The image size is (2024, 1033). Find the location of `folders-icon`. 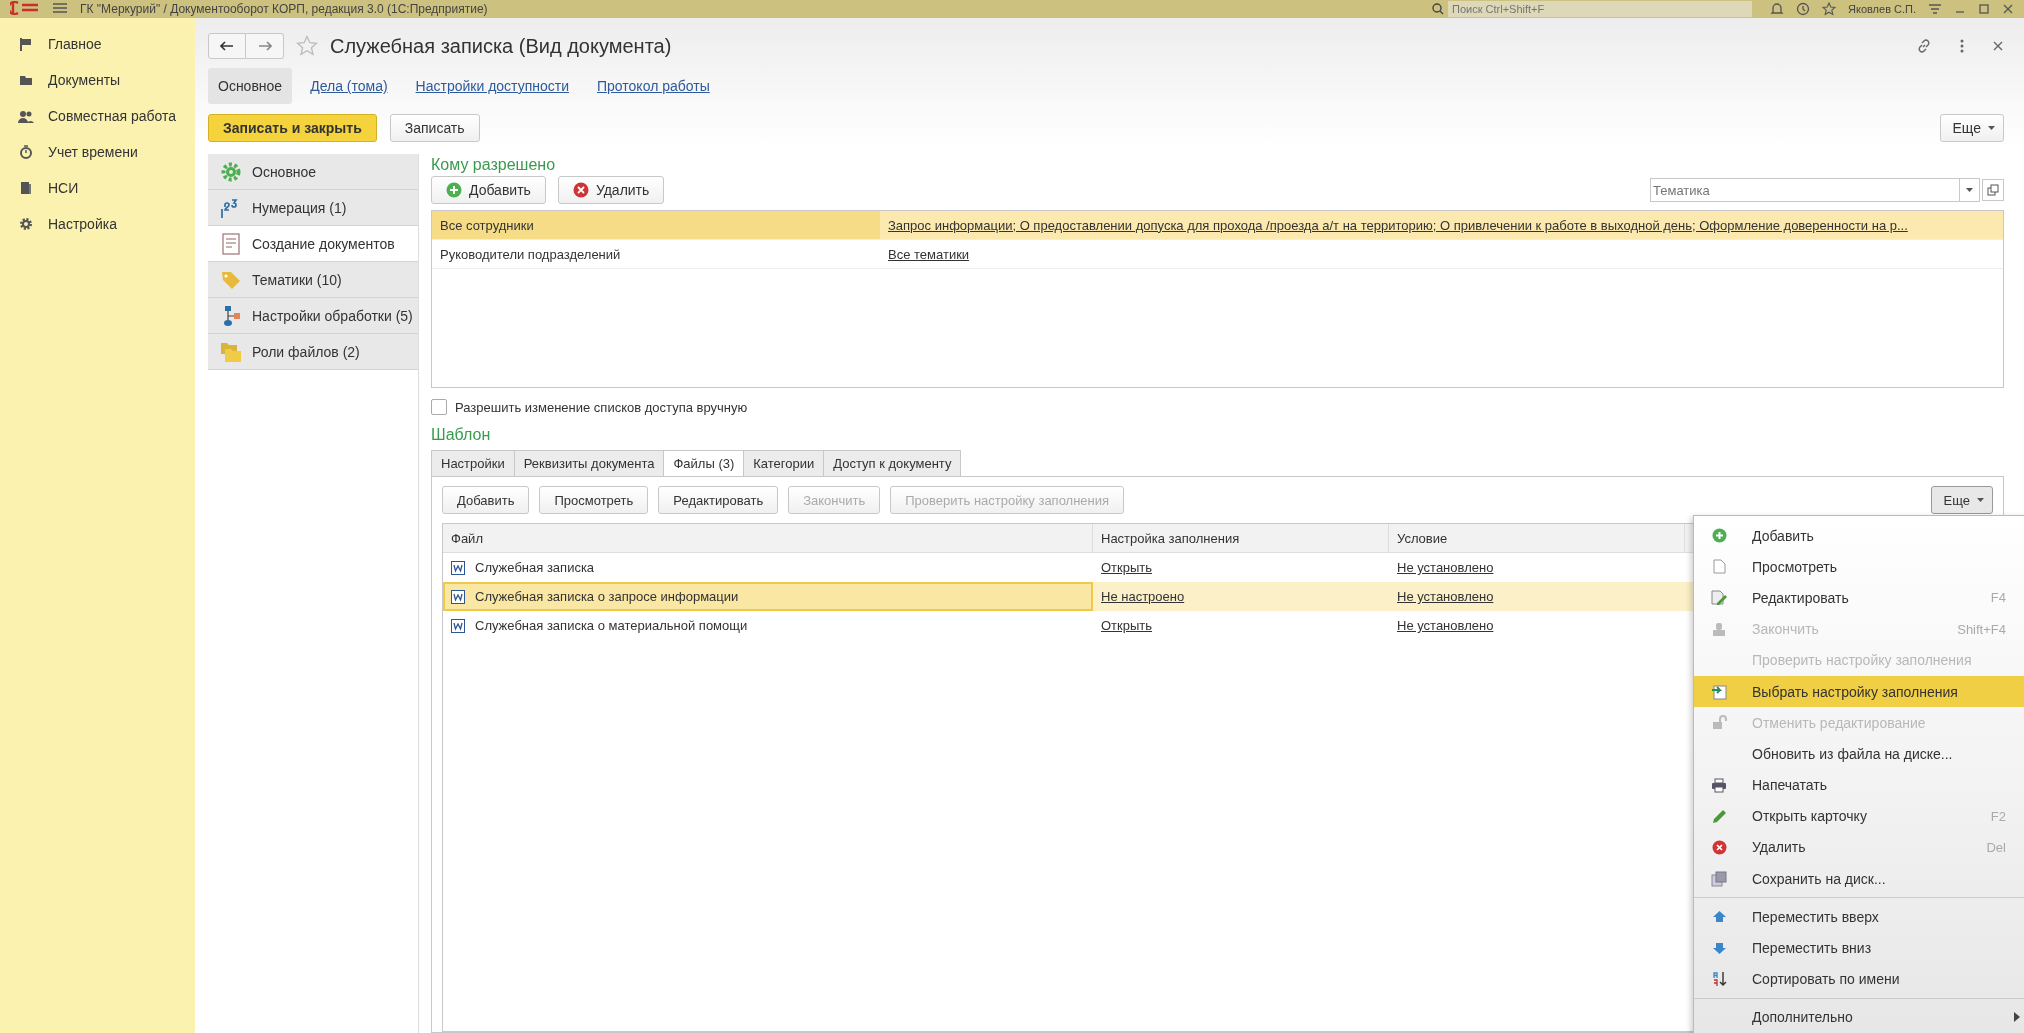

folders-icon is located at coordinates (231, 351).